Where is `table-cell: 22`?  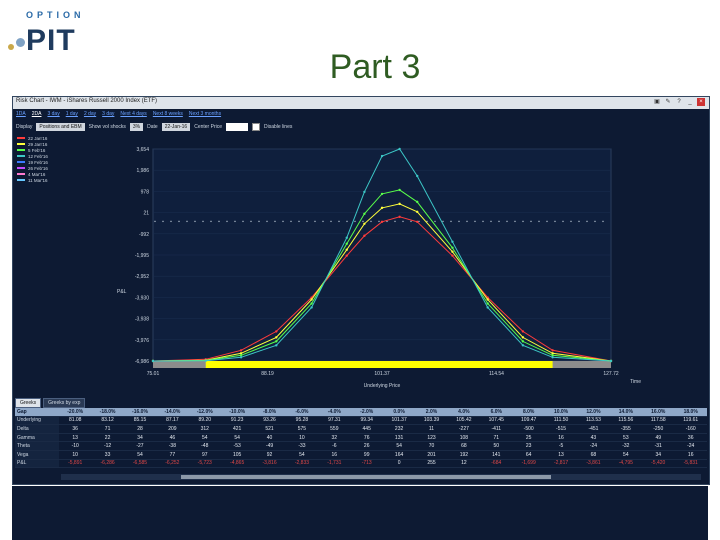
table-cell: 22 is located at coordinates (107, 438).